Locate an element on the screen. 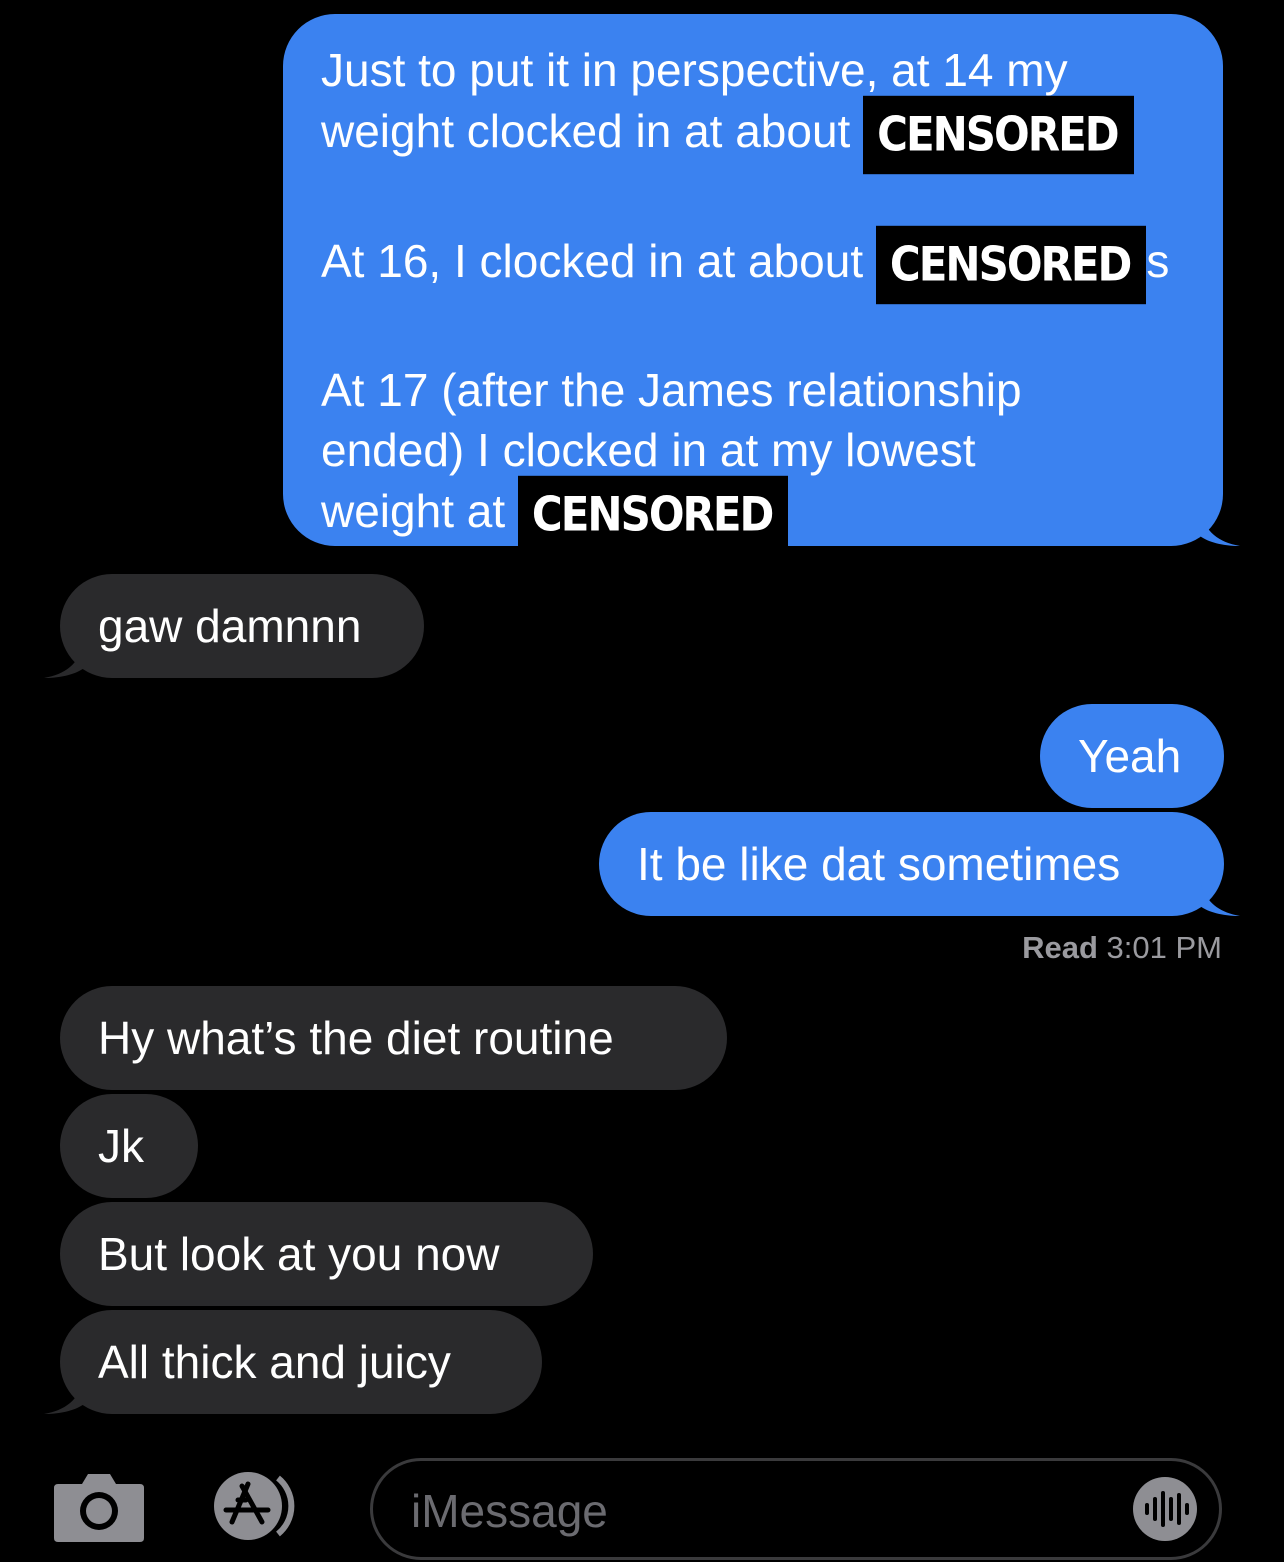 Image resolution: width=1284 pixels, height=1562 pixels. message-line: At 16, I clocked in at about CENSORED s is located at coordinates (757, 265).